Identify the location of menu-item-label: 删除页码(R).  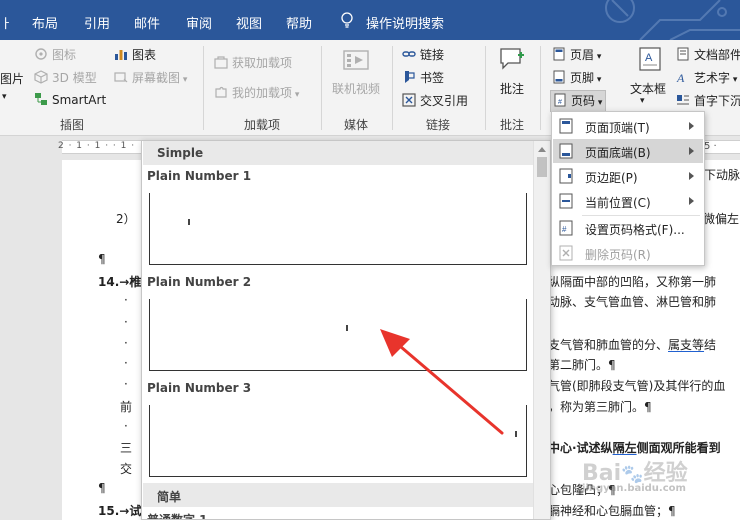
(618, 255).